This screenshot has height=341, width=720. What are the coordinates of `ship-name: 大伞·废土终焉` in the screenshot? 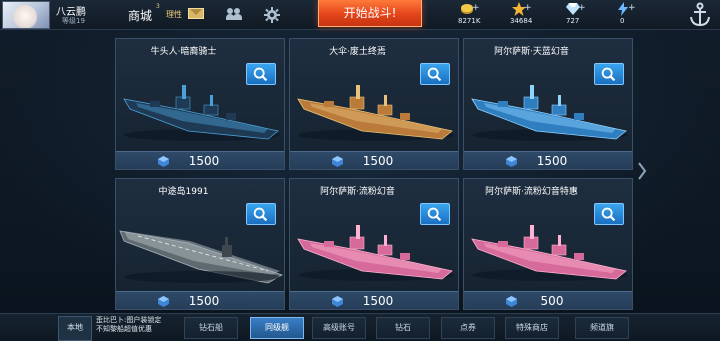 It's located at (357, 52).